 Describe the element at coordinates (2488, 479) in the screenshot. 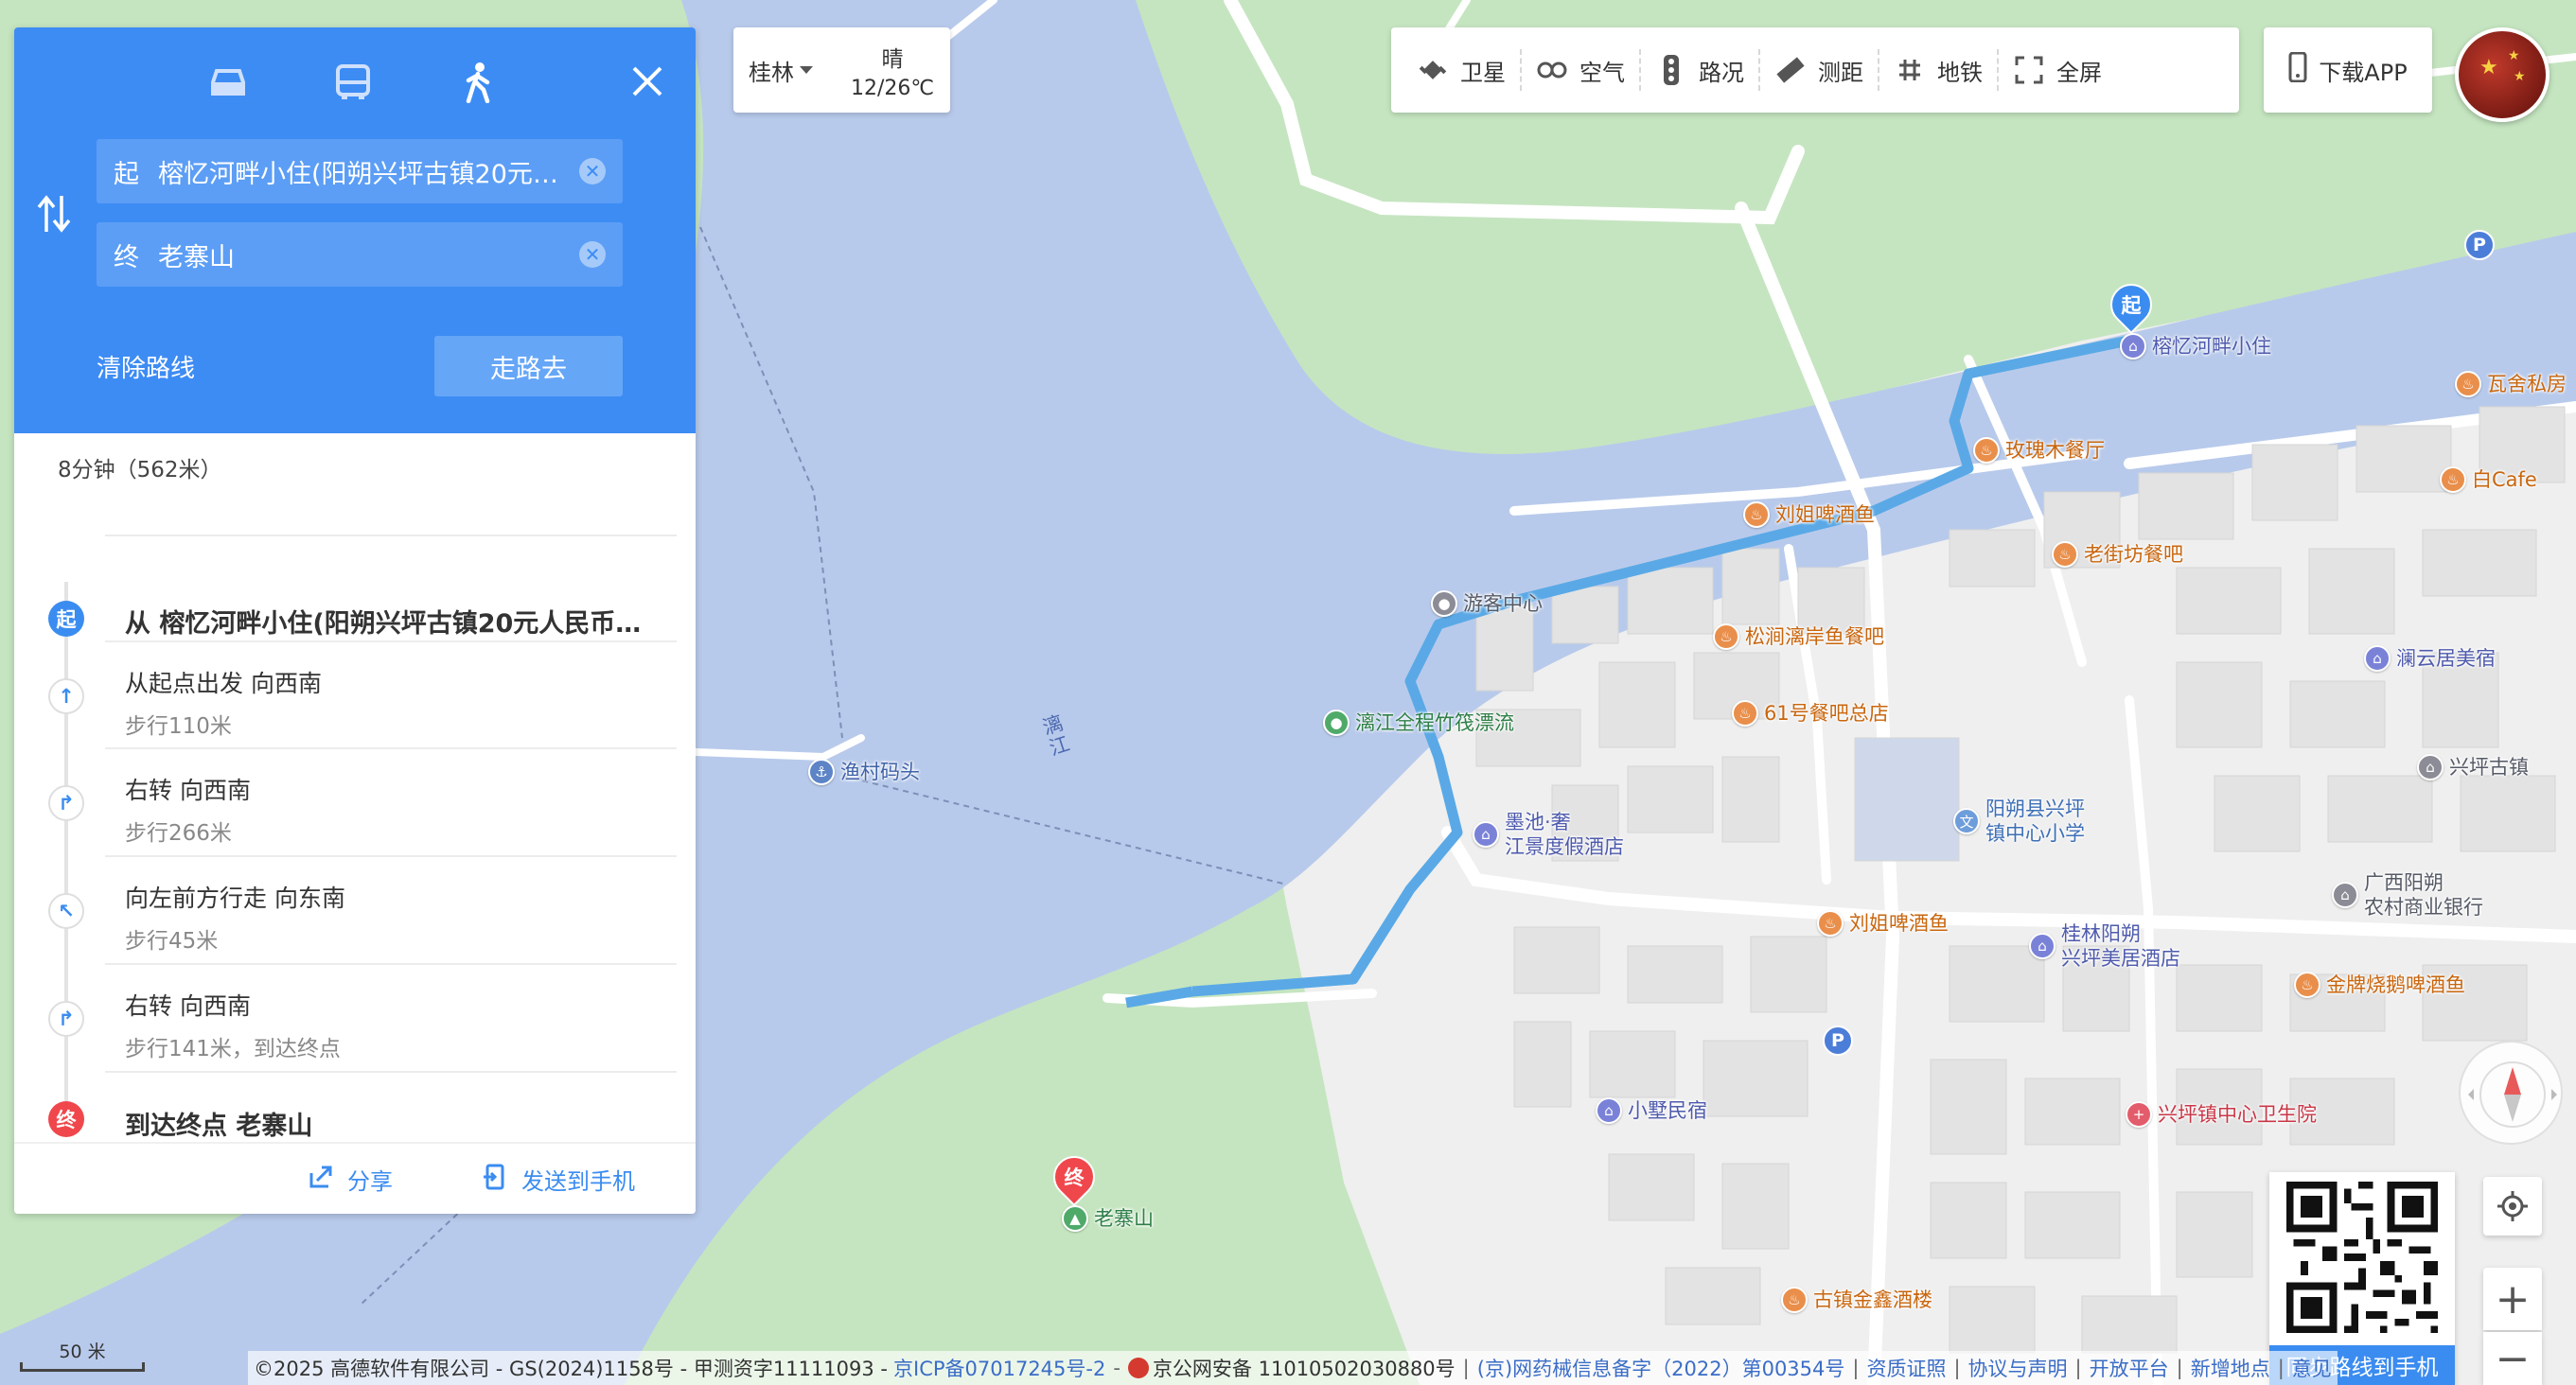

I see `poi-bai-cafe: ♨ 白Cafe` at that location.